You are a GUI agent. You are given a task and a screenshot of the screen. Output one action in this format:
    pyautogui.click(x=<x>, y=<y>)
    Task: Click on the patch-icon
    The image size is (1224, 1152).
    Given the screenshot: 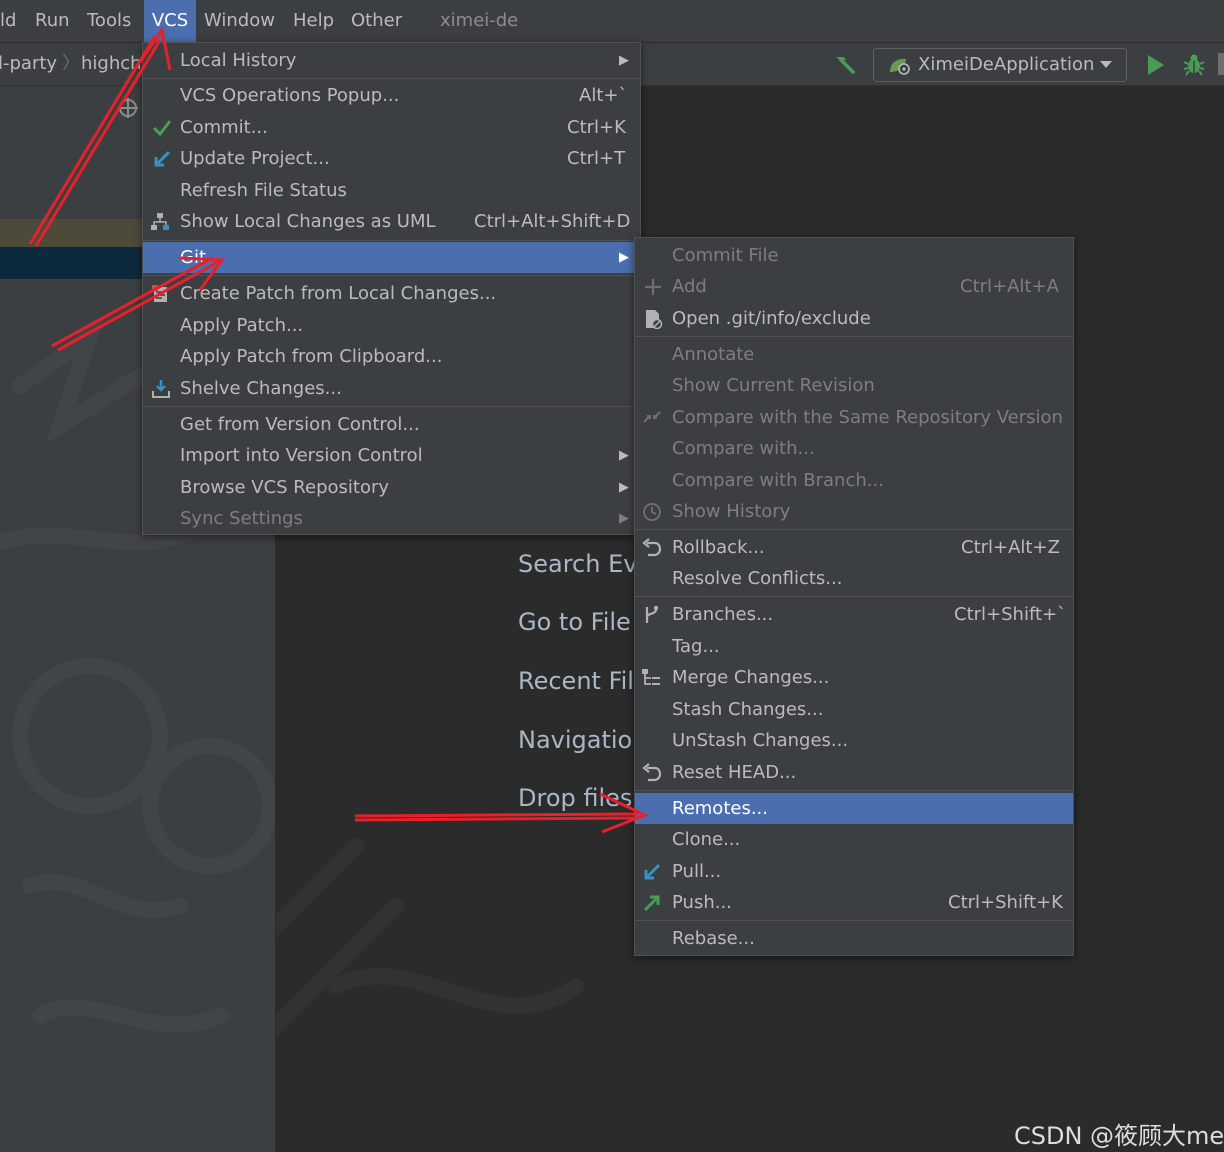 What is the action you would take?
    pyautogui.click(x=159, y=293)
    